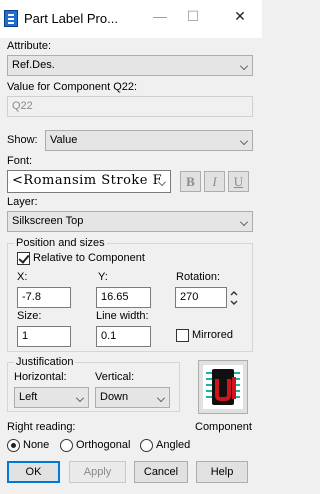  I want to click on layer-value: Silkscreen Top, so click(48, 221).